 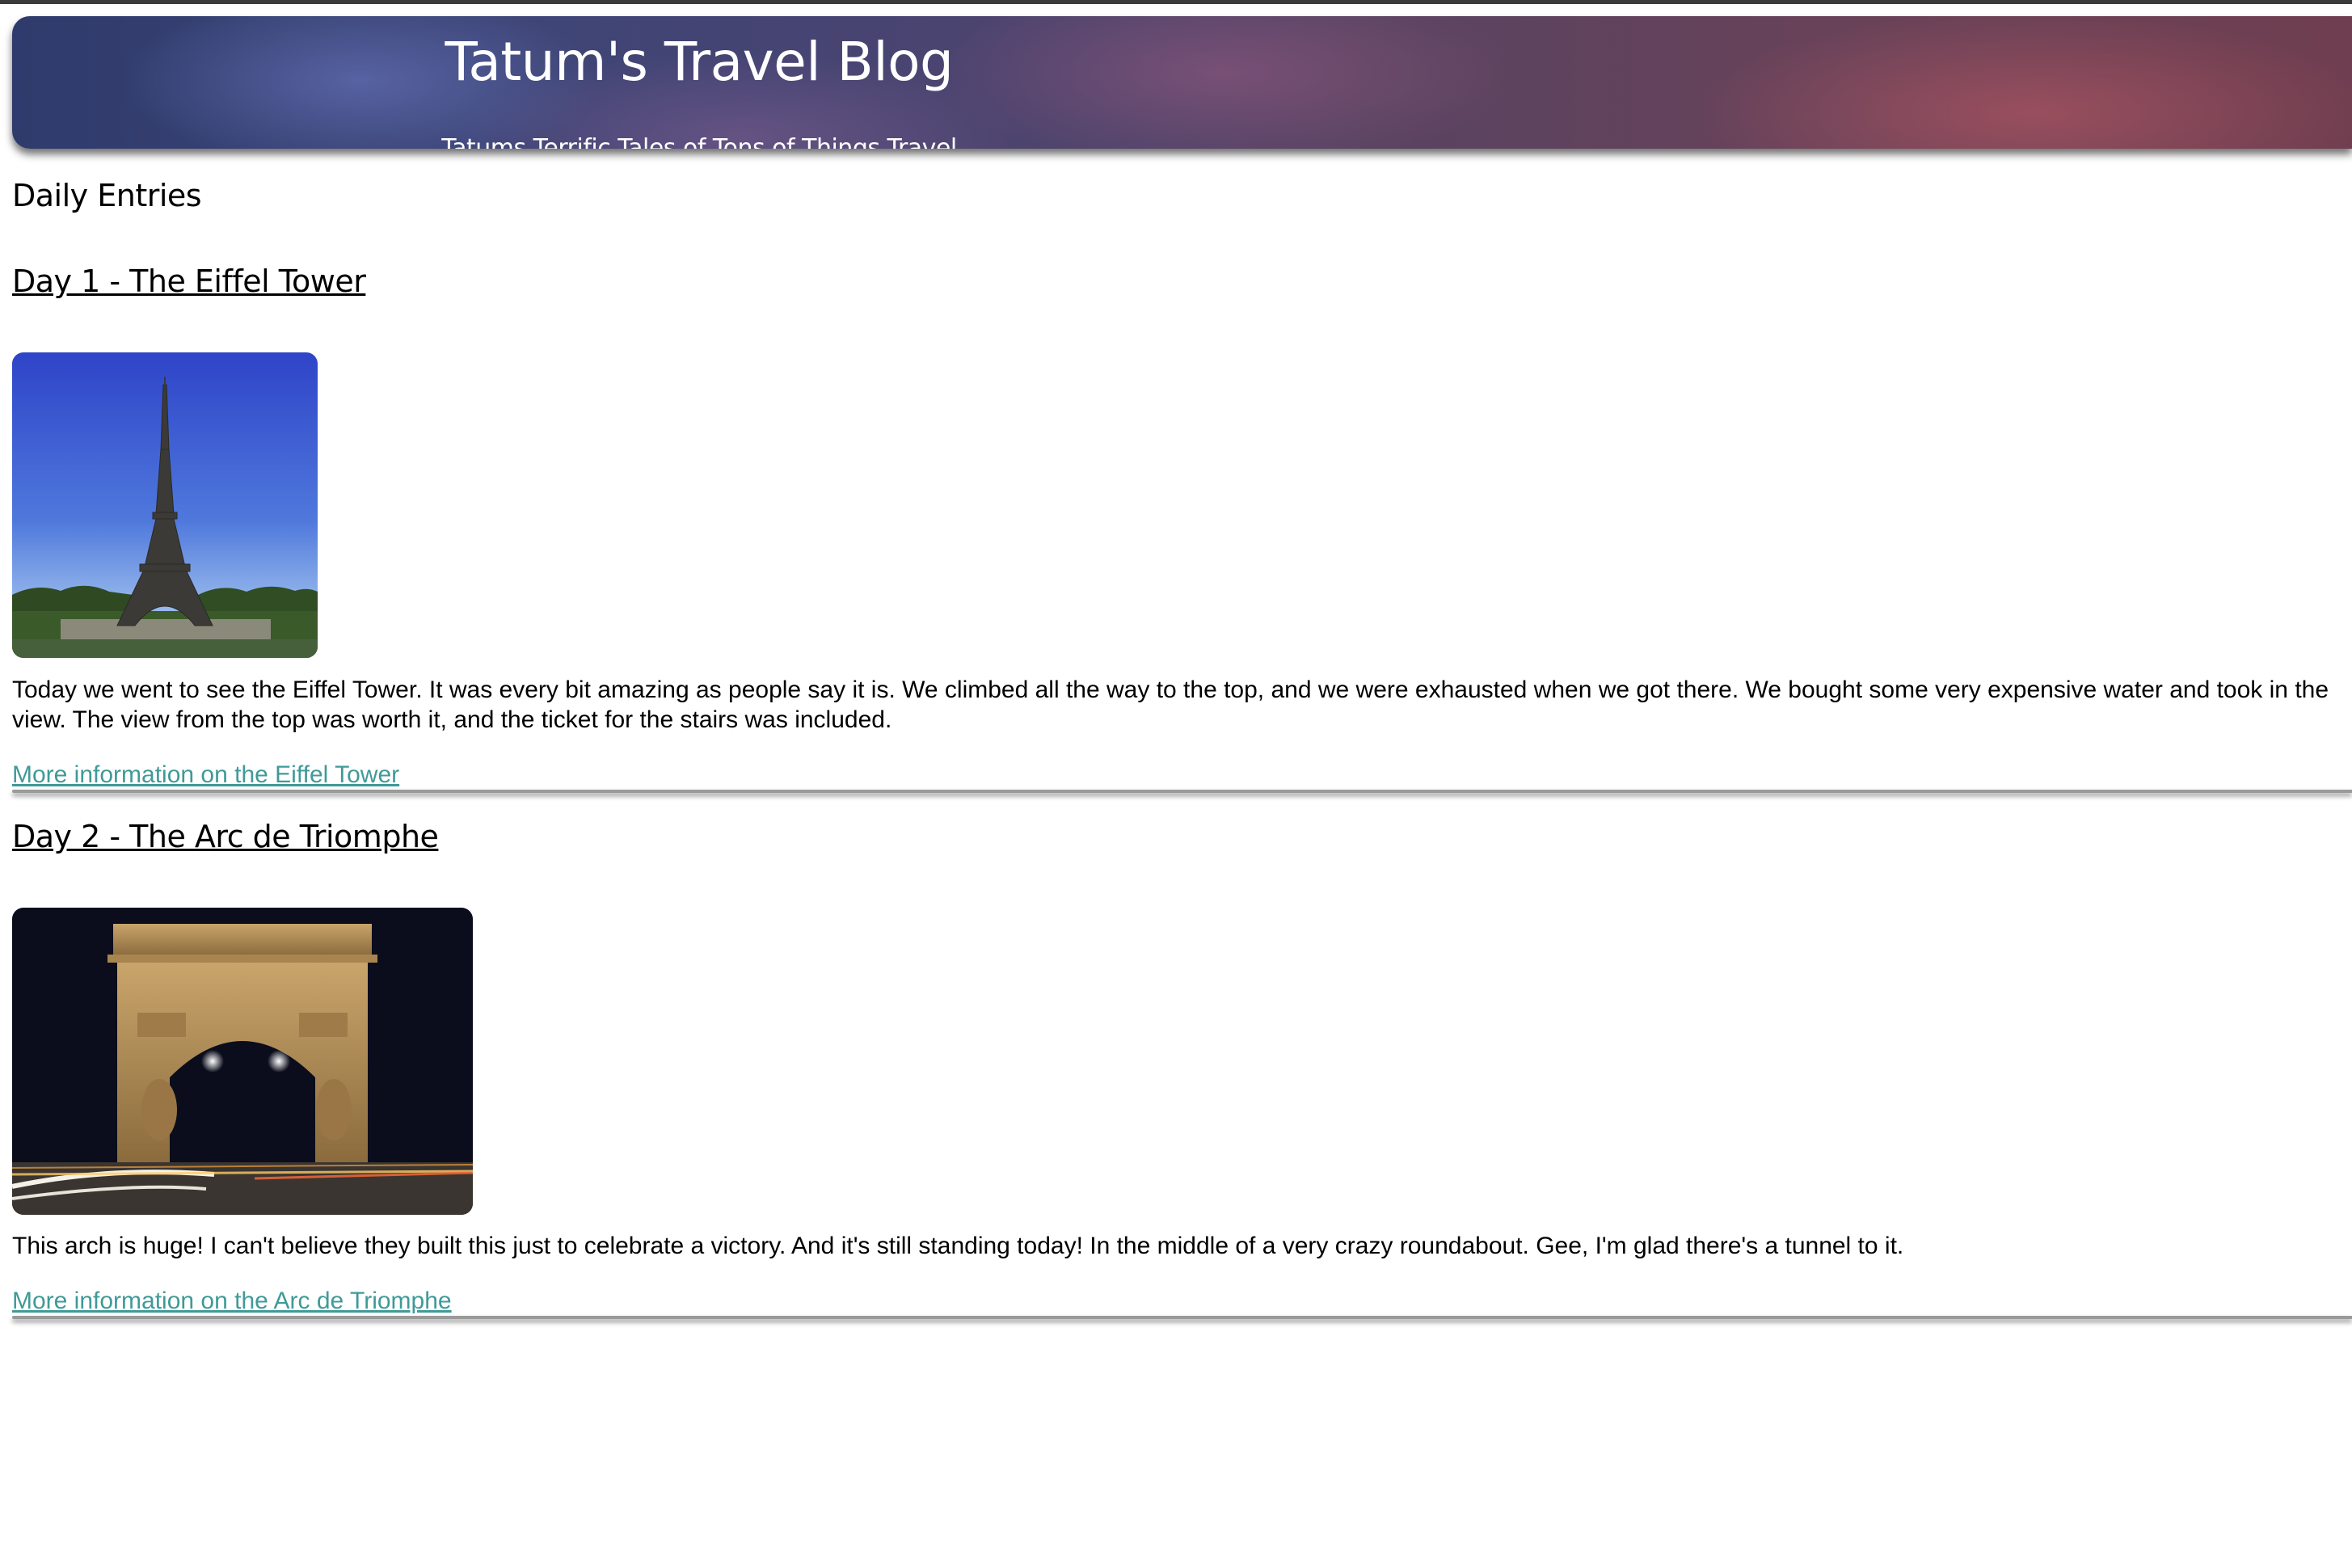 I want to click on arc-de-triomphe-photo, so click(x=242, y=1061).